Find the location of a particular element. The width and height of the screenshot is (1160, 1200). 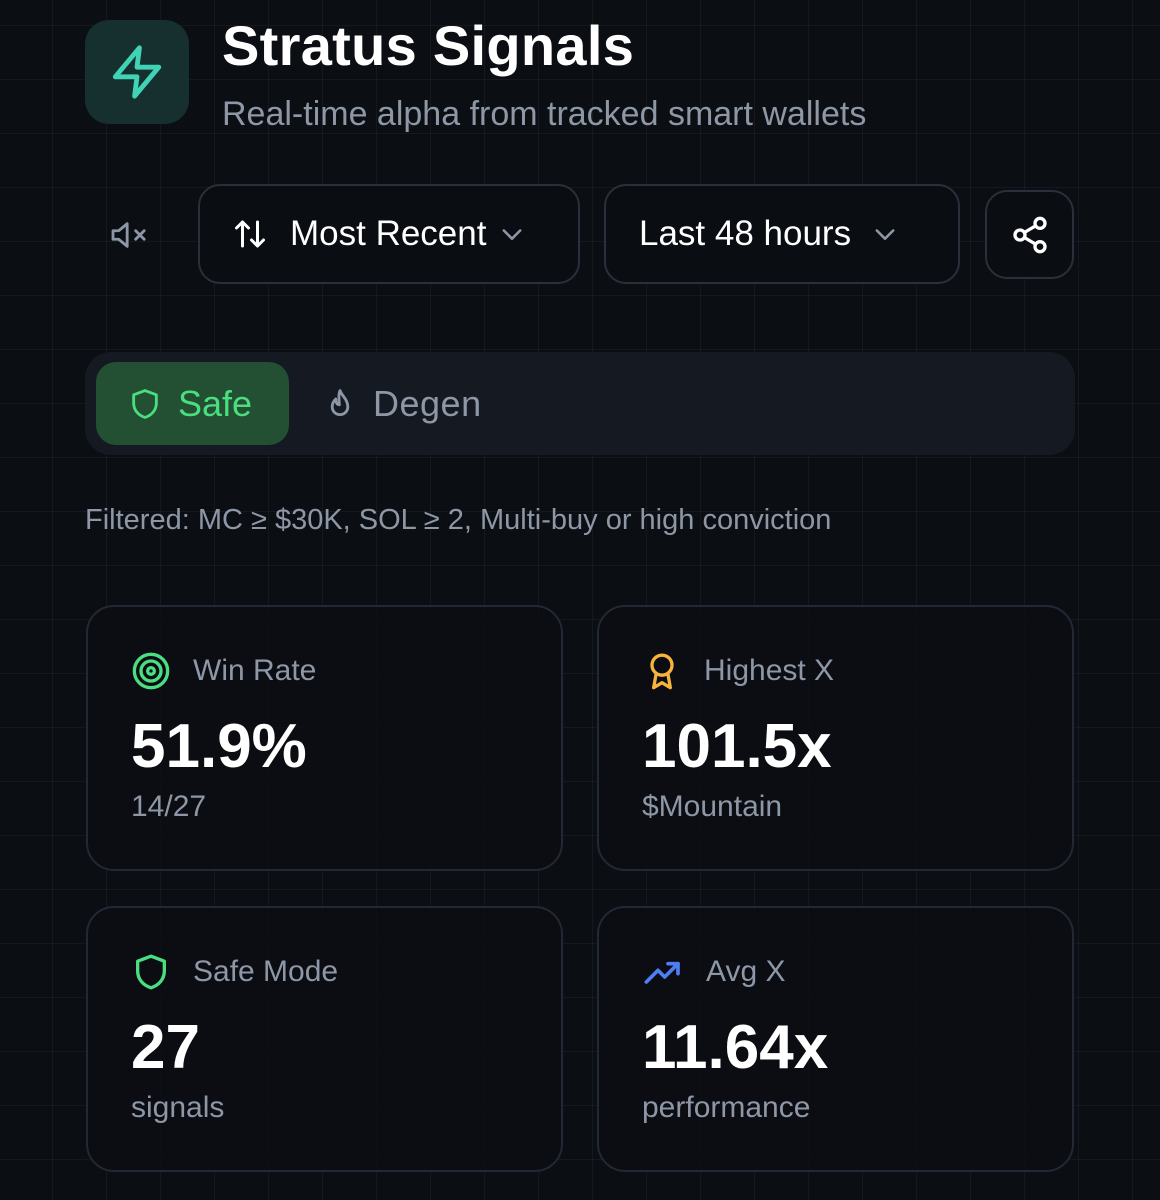

stat-value: 51.9% is located at coordinates (219, 746).